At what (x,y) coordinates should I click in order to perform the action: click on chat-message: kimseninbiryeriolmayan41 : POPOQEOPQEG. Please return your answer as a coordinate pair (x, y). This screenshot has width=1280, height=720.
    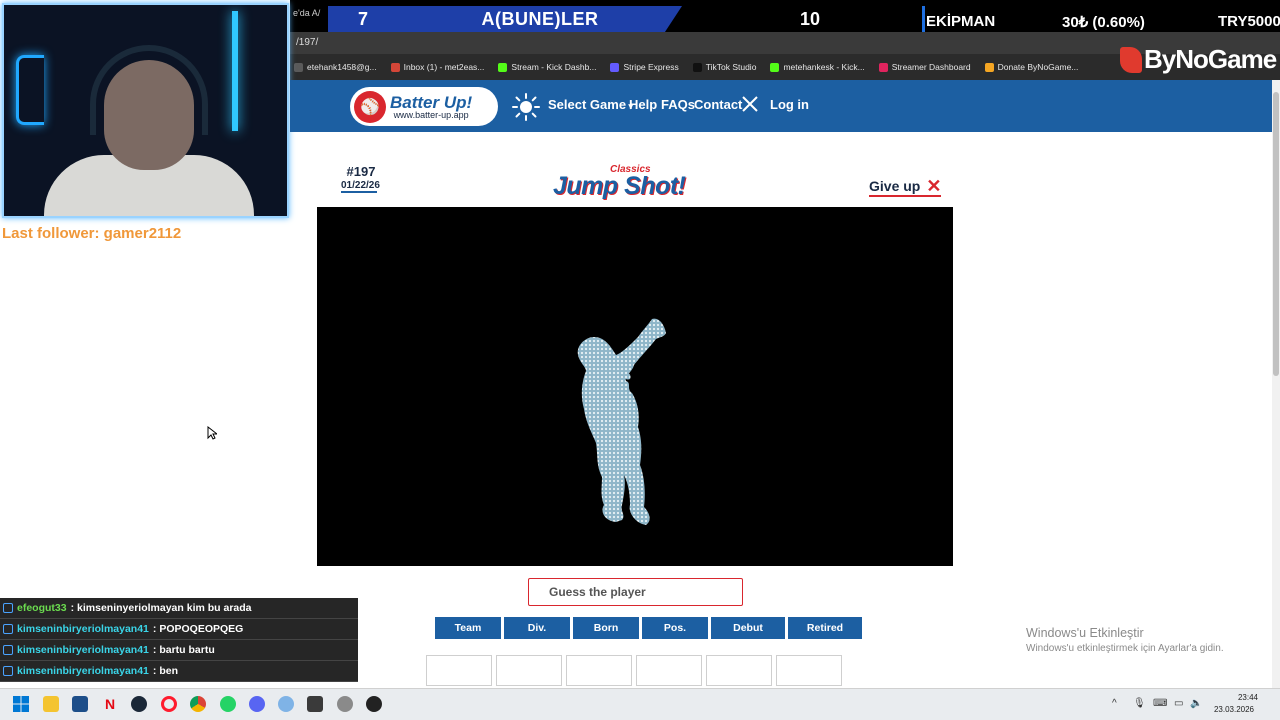
    Looking at the image, I should click on (179, 629).